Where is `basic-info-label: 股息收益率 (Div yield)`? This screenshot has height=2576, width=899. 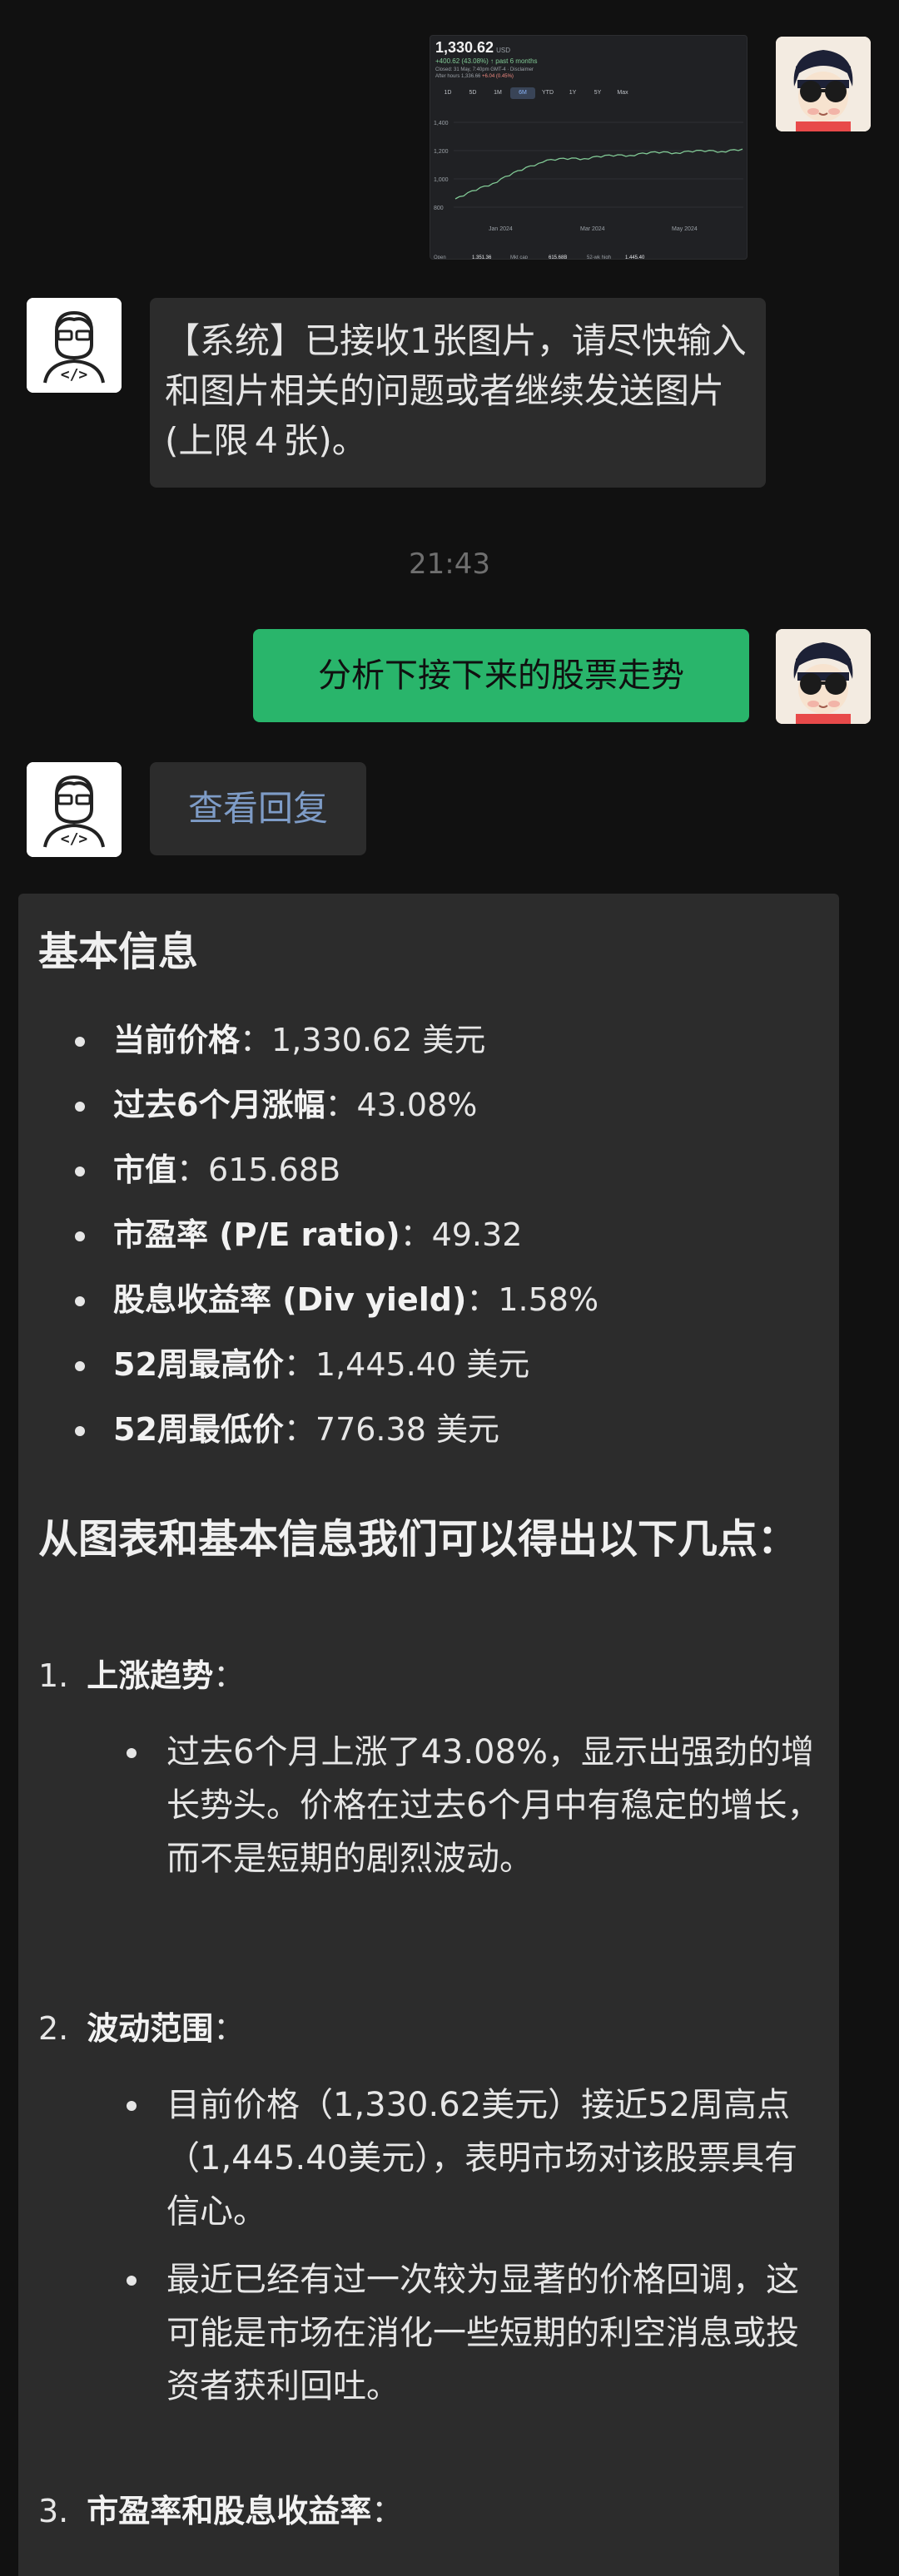 basic-info-label: 股息收益率 (Div yield) is located at coordinates (290, 1299).